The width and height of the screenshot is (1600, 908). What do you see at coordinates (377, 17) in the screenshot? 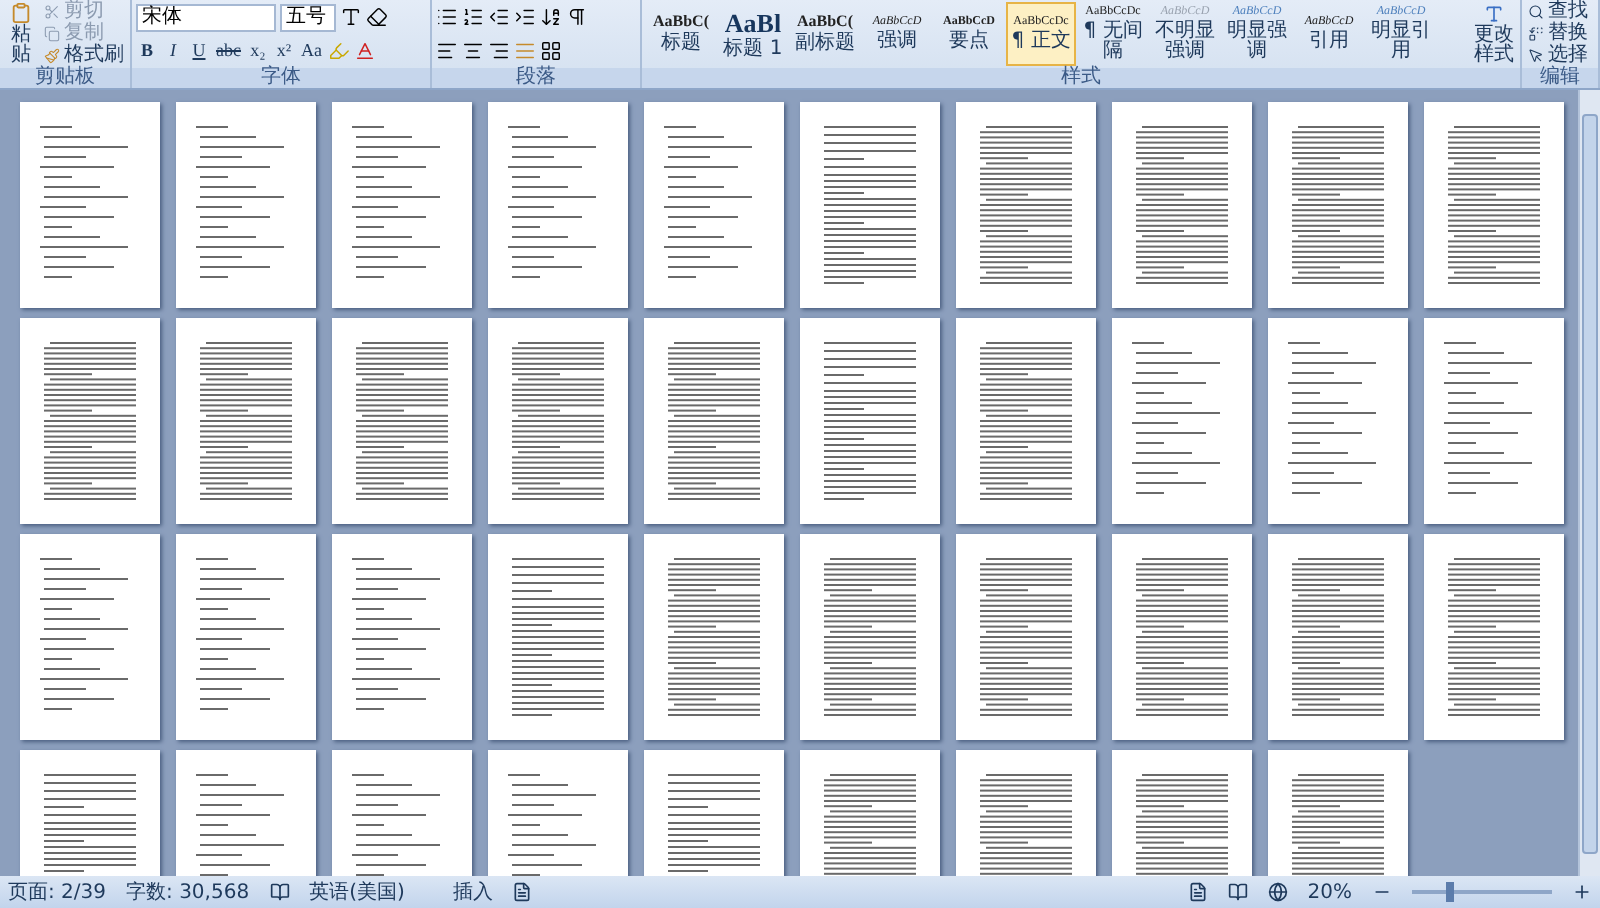
I see `clear-format-icon` at bounding box center [377, 17].